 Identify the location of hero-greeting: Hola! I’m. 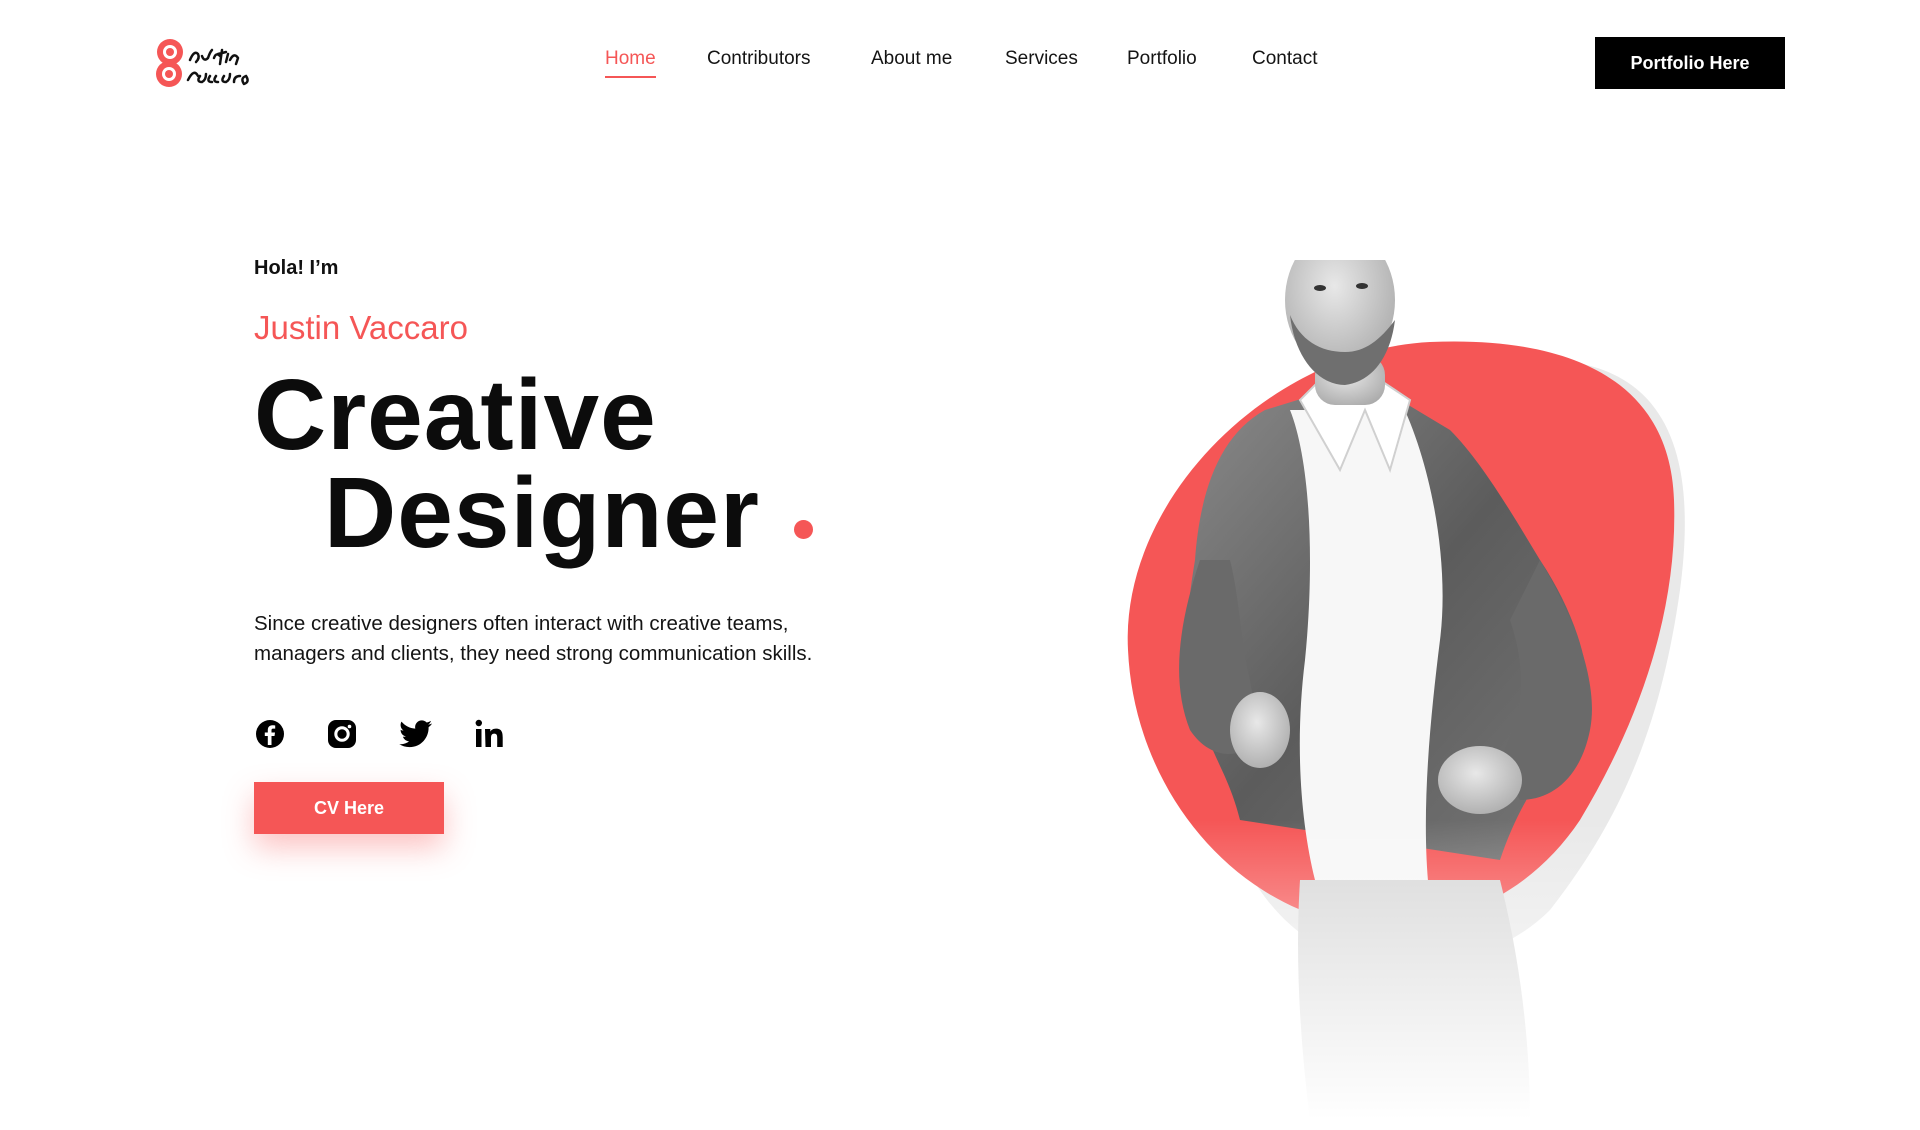
(296, 268).